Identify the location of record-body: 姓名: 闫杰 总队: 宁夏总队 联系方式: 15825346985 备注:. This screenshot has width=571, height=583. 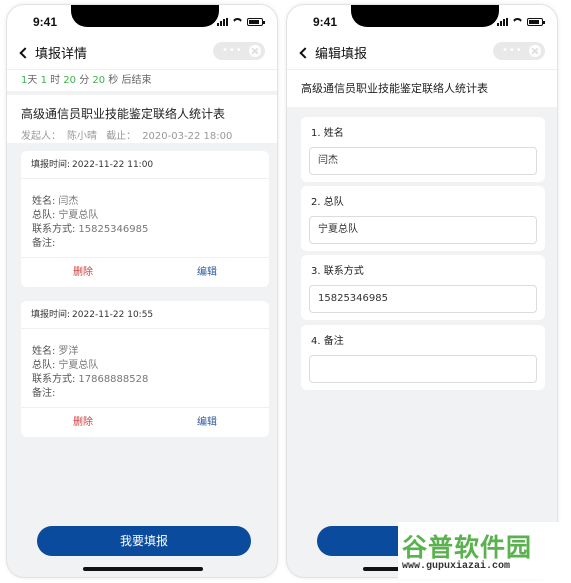
(145, 218).